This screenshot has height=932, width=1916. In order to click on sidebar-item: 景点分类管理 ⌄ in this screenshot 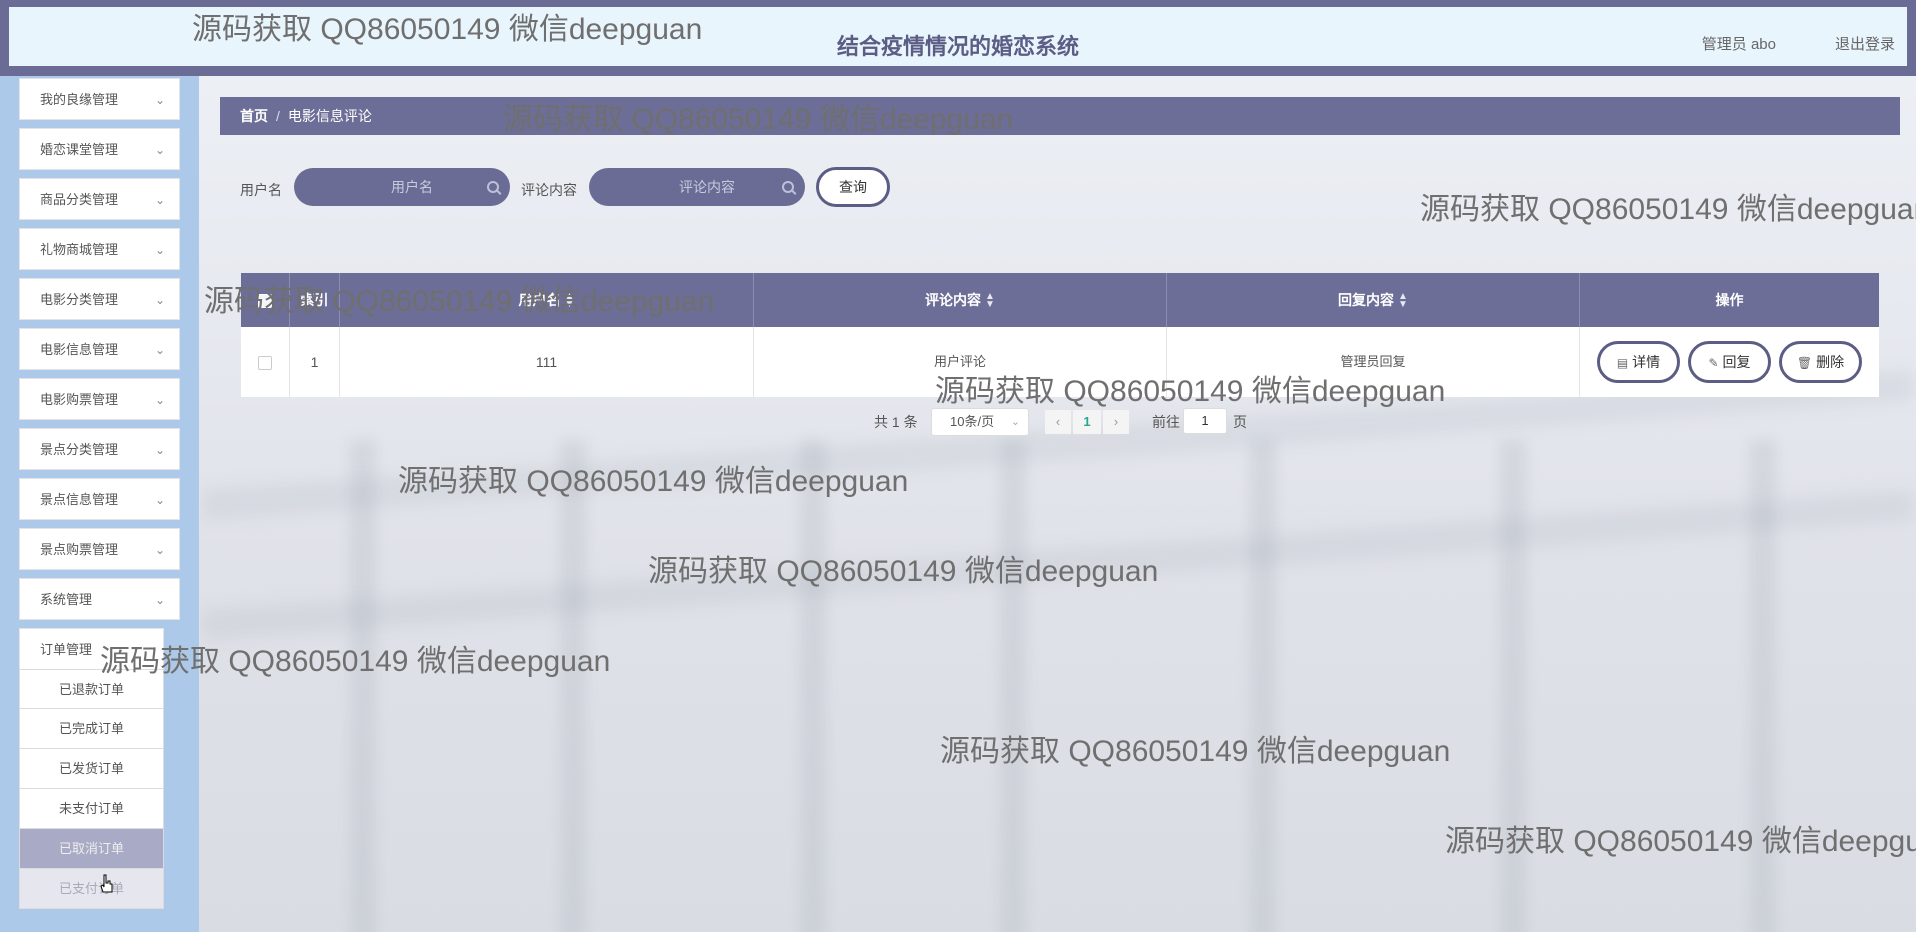, I will do `click(99, 449)`.